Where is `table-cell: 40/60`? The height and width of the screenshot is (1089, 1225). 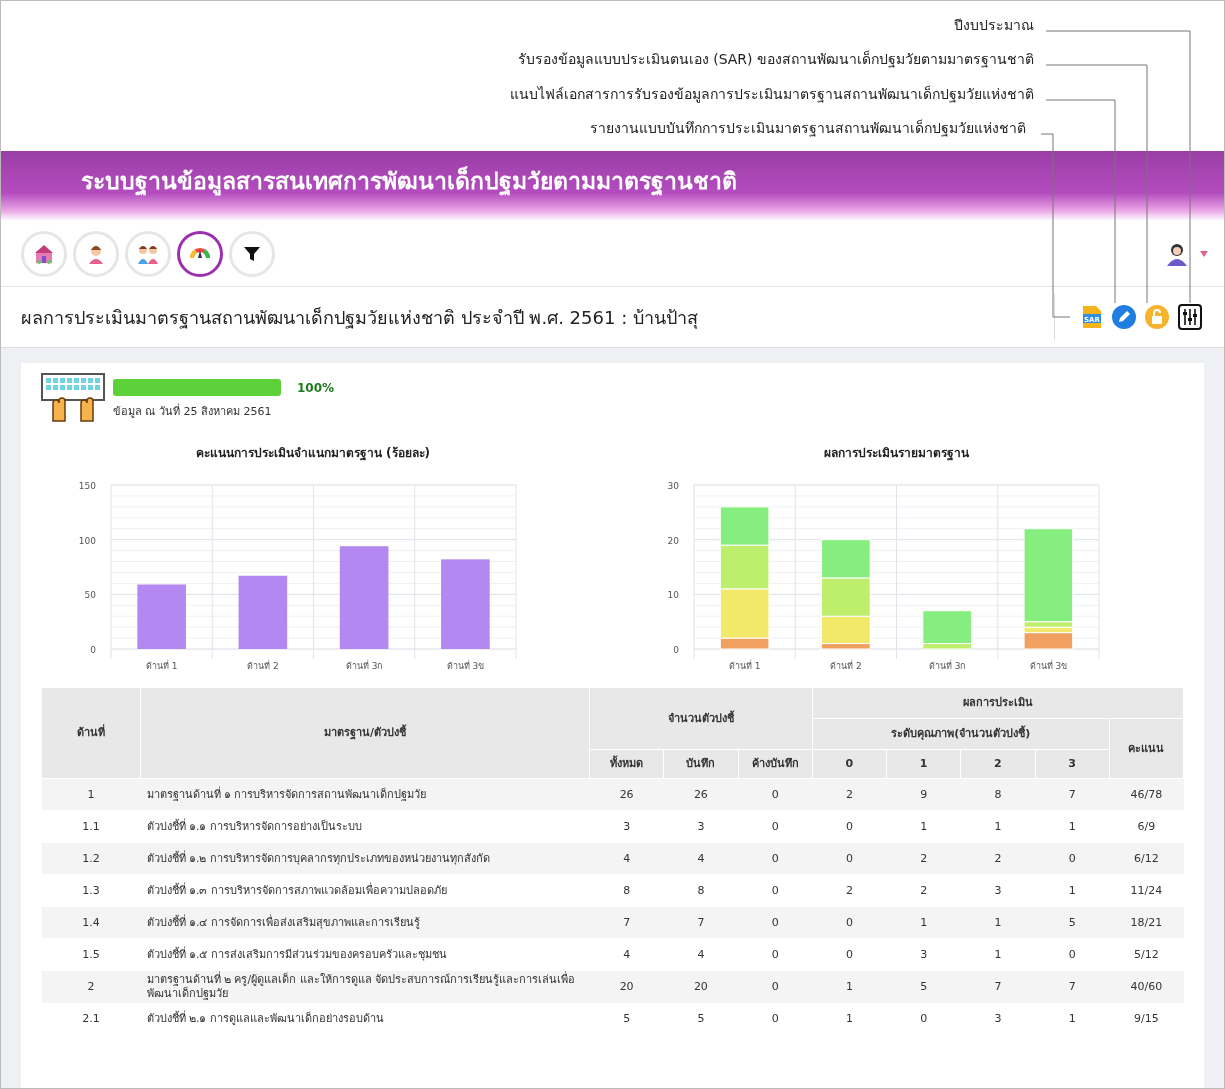
table-cell: 40/60 is located at coordinates (1146, 986).